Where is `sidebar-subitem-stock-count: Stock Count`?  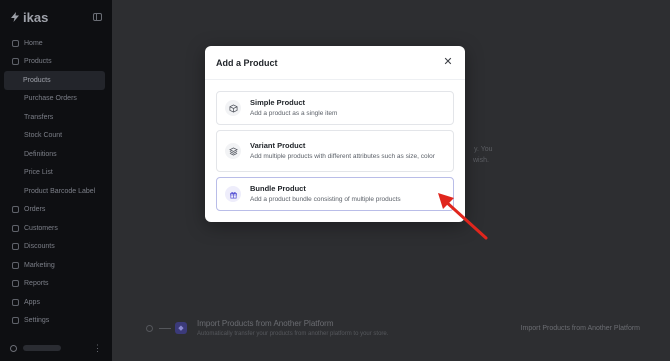
sidebar-subitem-stock-count: Stock Count is located at coordinates (56, 136).